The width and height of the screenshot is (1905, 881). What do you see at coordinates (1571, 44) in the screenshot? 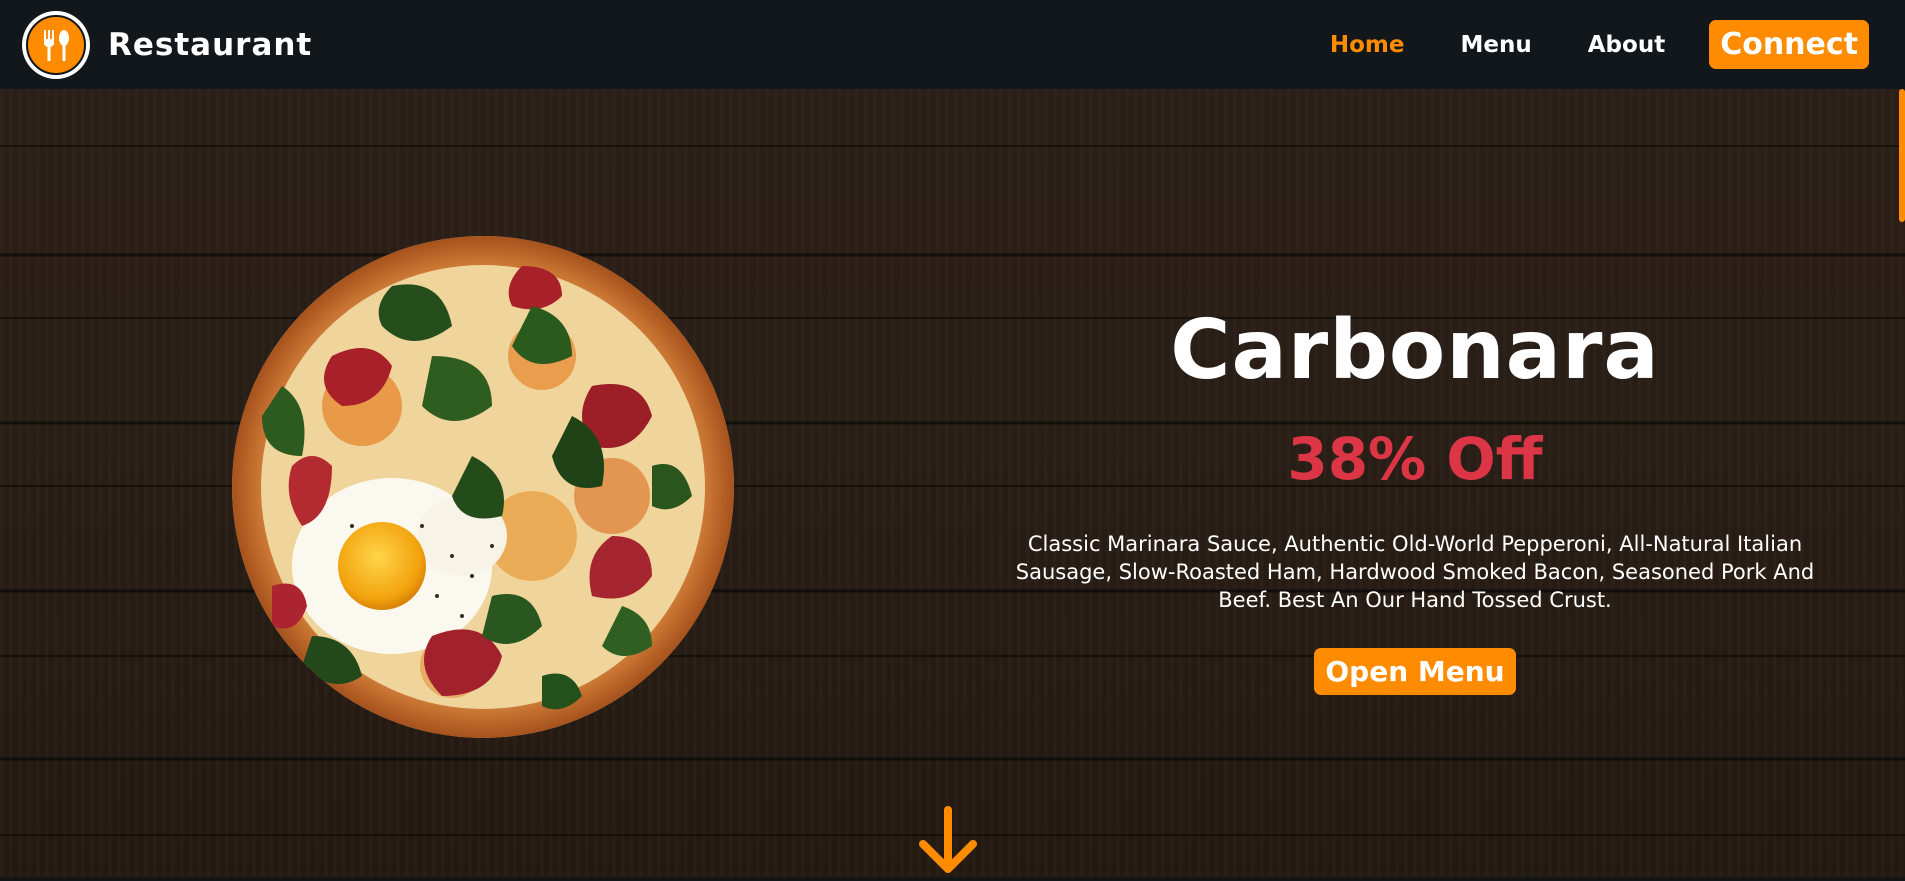
I see `nav-links: Home Menu About Connect` at bounding box center [1571, 44].